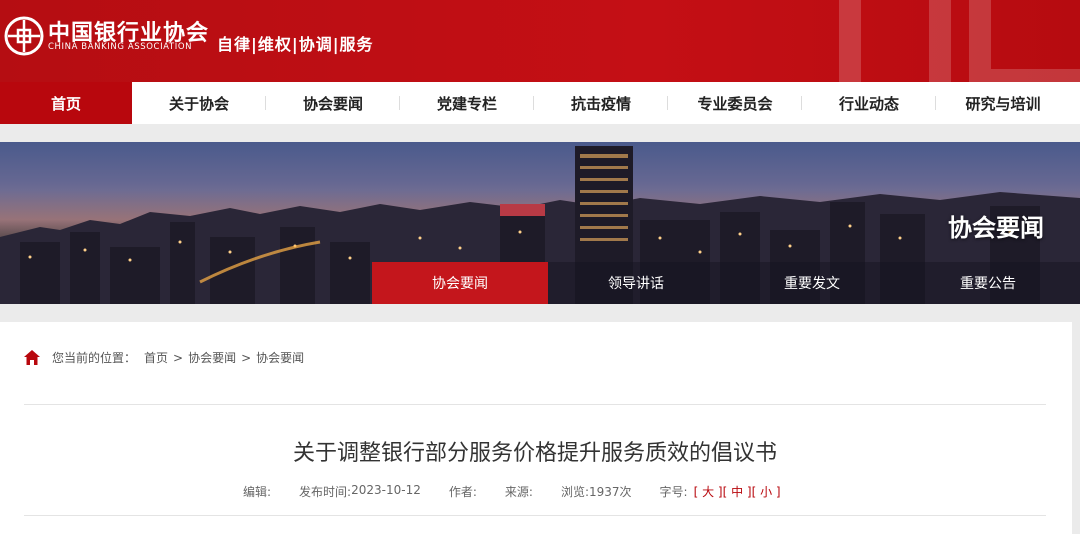 The image size is (1080, 534). Describe the element at coordinates (94, 358) in the screenshot. I see `breadcrumb-prefix: 您当前的位置：` at that location.